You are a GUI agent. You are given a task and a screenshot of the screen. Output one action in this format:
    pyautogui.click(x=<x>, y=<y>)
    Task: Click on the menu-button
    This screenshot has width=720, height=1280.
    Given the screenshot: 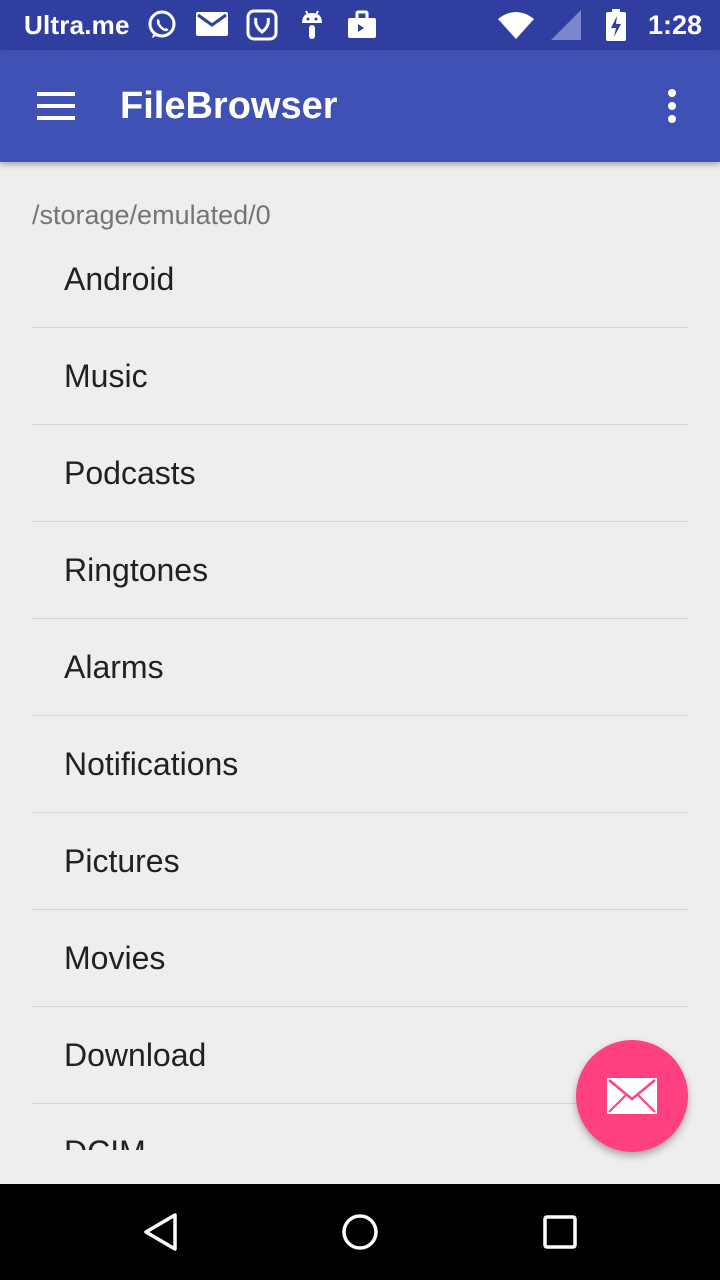 What is the action you would take?
    pyautogui.click(x=56, y=106)
    